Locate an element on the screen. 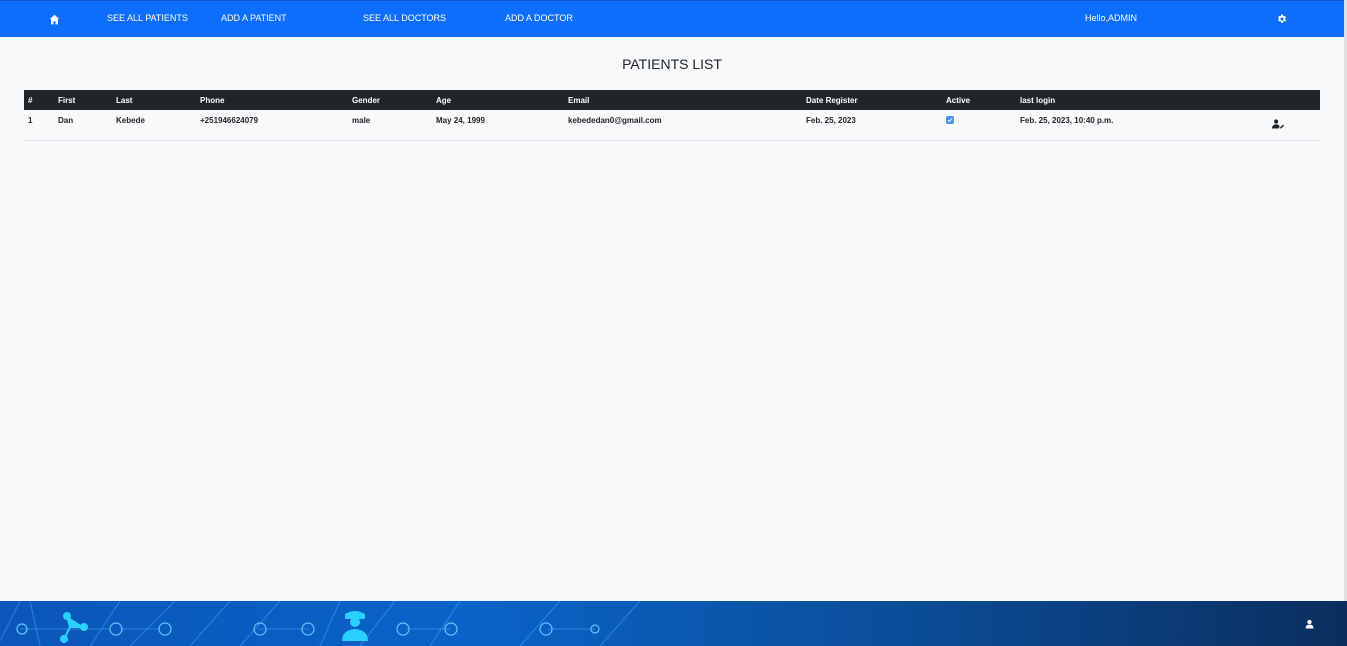 The height and width of the screenshot is (646, 1347). user-edit-icon is located at coordinates (1278, 124).